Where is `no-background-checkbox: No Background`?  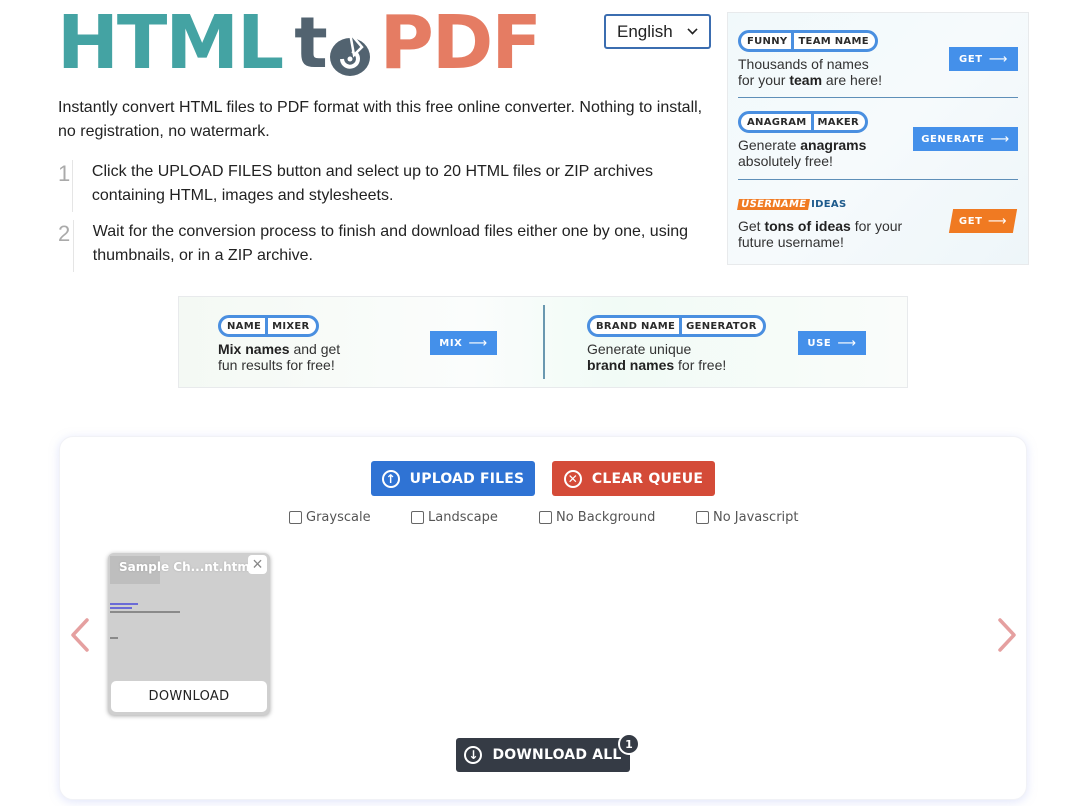
no-background-checkbox: No Background is located at coordinates (597, 517).